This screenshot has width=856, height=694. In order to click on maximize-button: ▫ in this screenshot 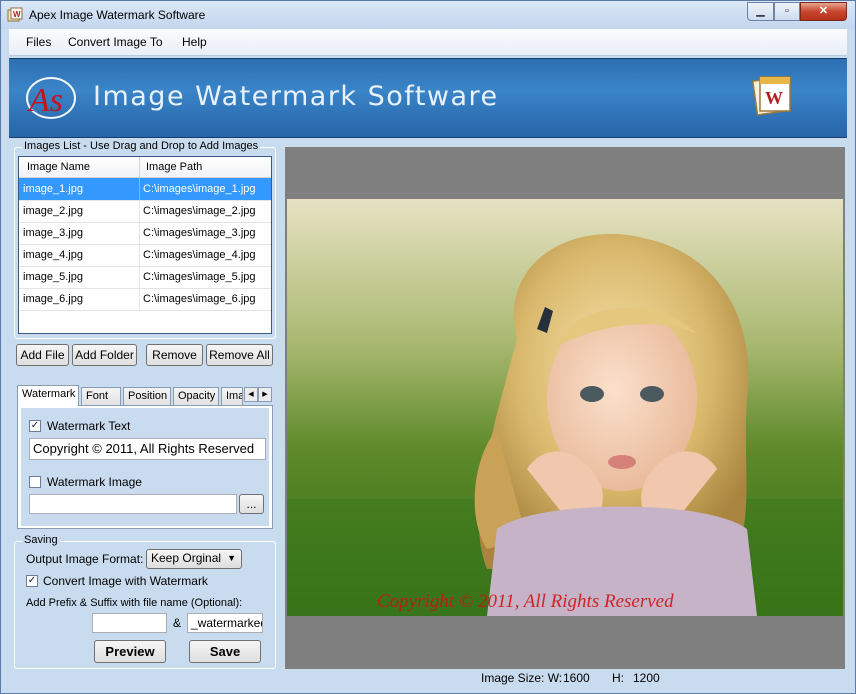, I will do `click(787, 11)`.